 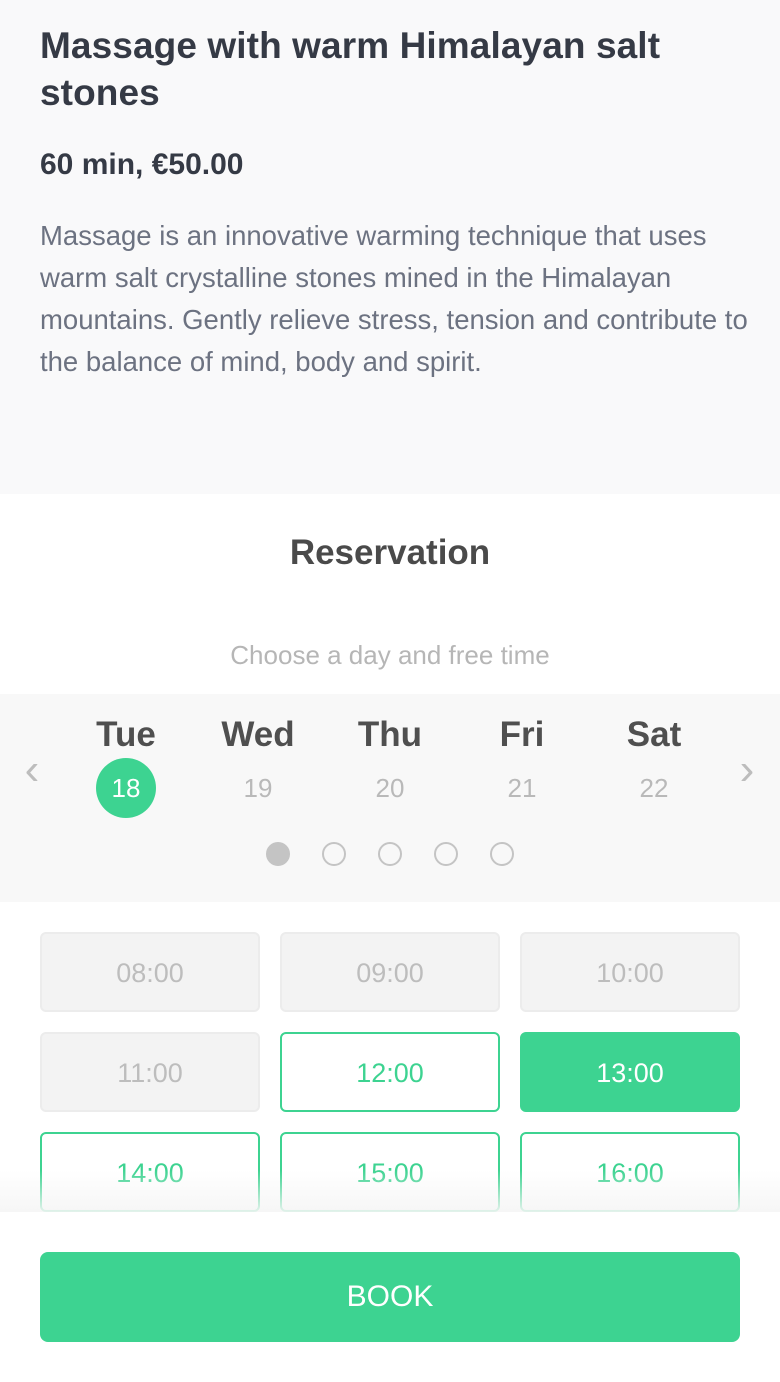 What do you see at coordinates (150, 1072) in the screenshot?
I see `time-slot-1100: 11:00` at bounding box center [150, 1072].